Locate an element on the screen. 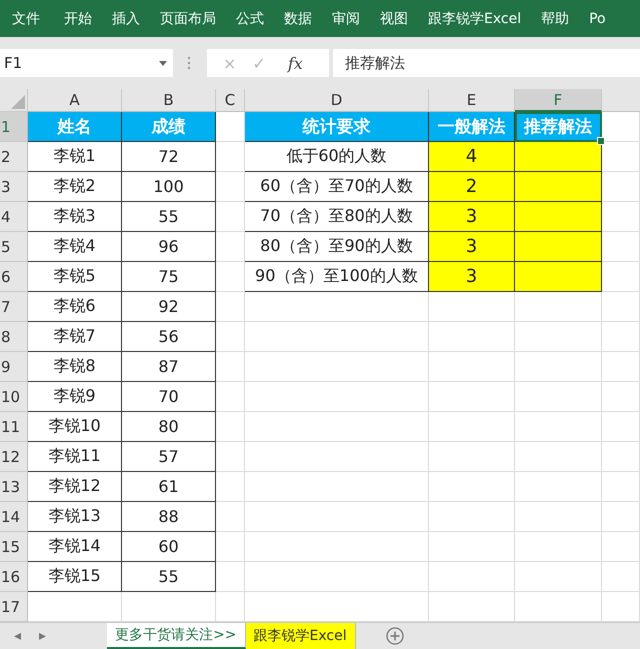  column-header: C is located at coordinates (230, 100).